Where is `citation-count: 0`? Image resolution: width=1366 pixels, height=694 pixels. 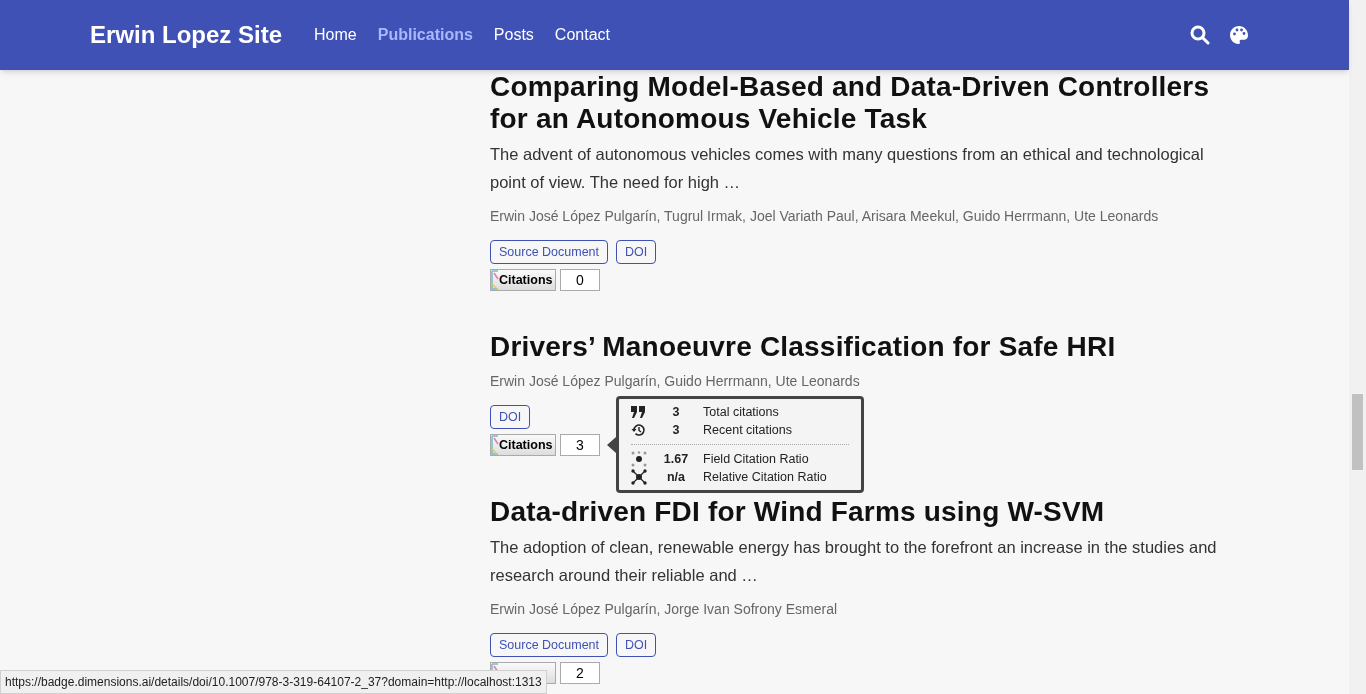
citation-count: 0 is located at coordinates (580, 280).